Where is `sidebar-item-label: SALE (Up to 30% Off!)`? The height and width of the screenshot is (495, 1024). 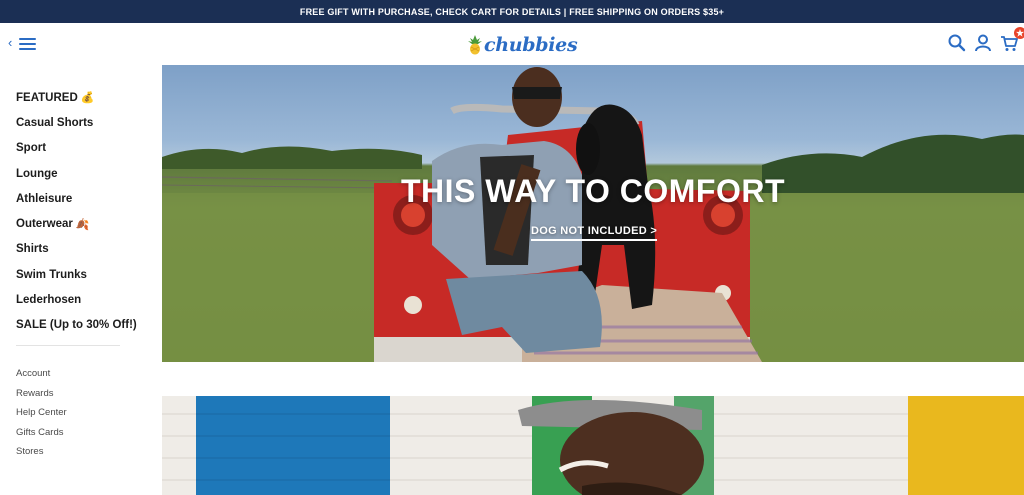 sidebar-item-label: SALE (Up to 30% Off!) is located at coordinates (76, 325).